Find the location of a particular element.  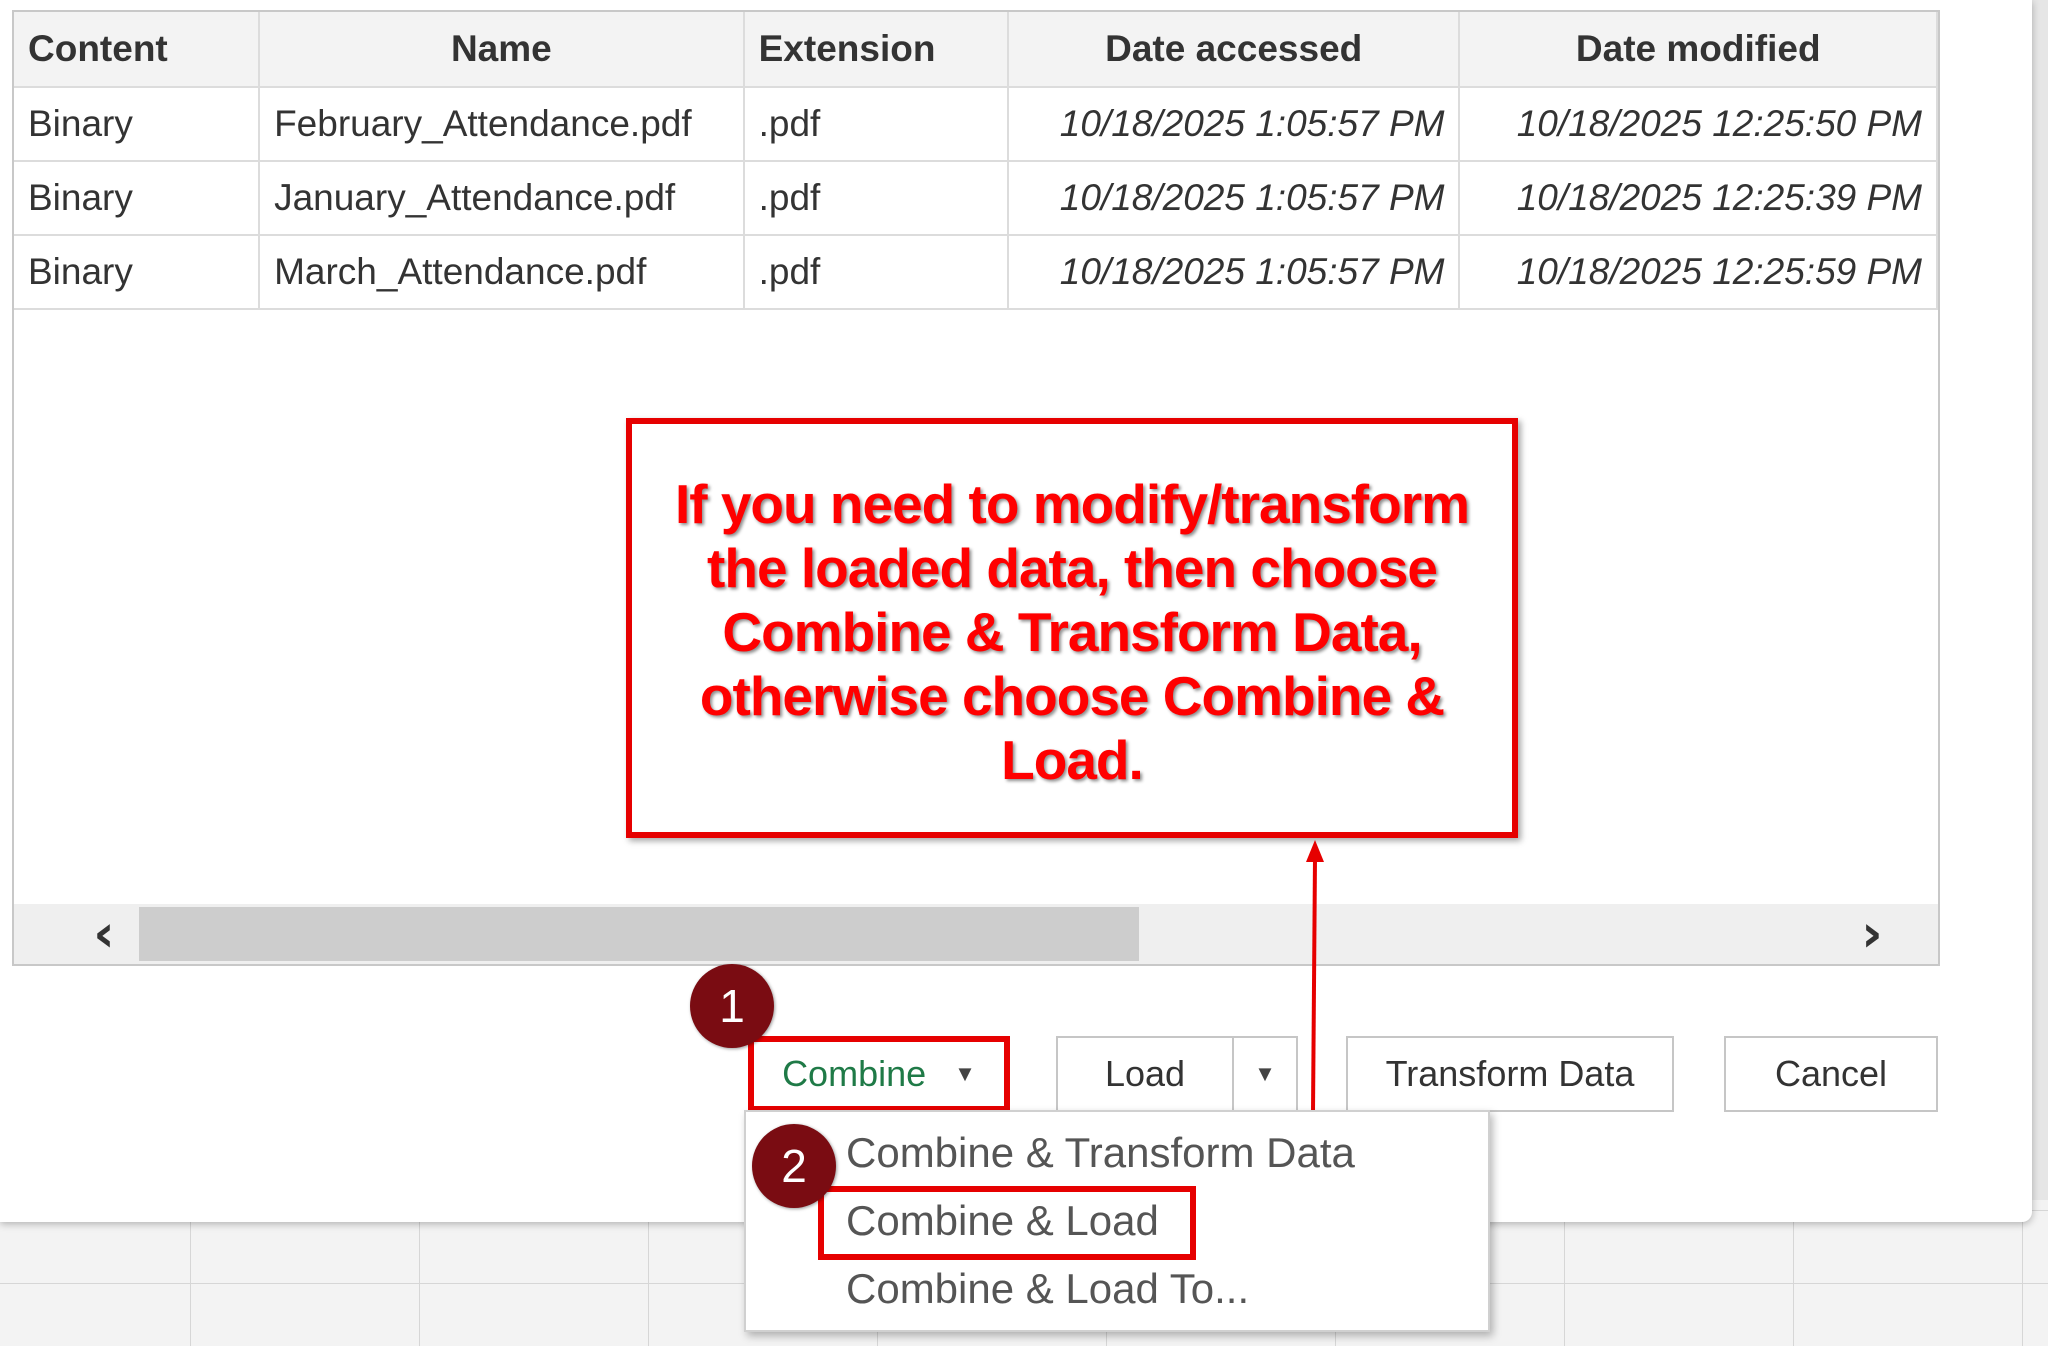

cancel-button: Cancel is located at coordinates (1831, 1074).